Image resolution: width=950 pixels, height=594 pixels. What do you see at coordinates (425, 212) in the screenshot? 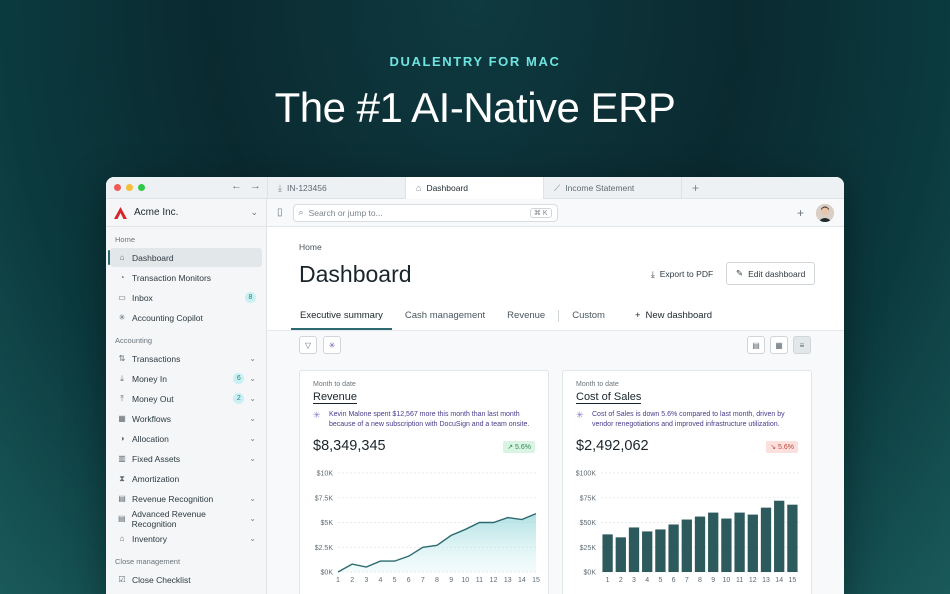
I see `search-input: ⌕ Search or jump to... ⌘ K` at bounding box center [425, 212].